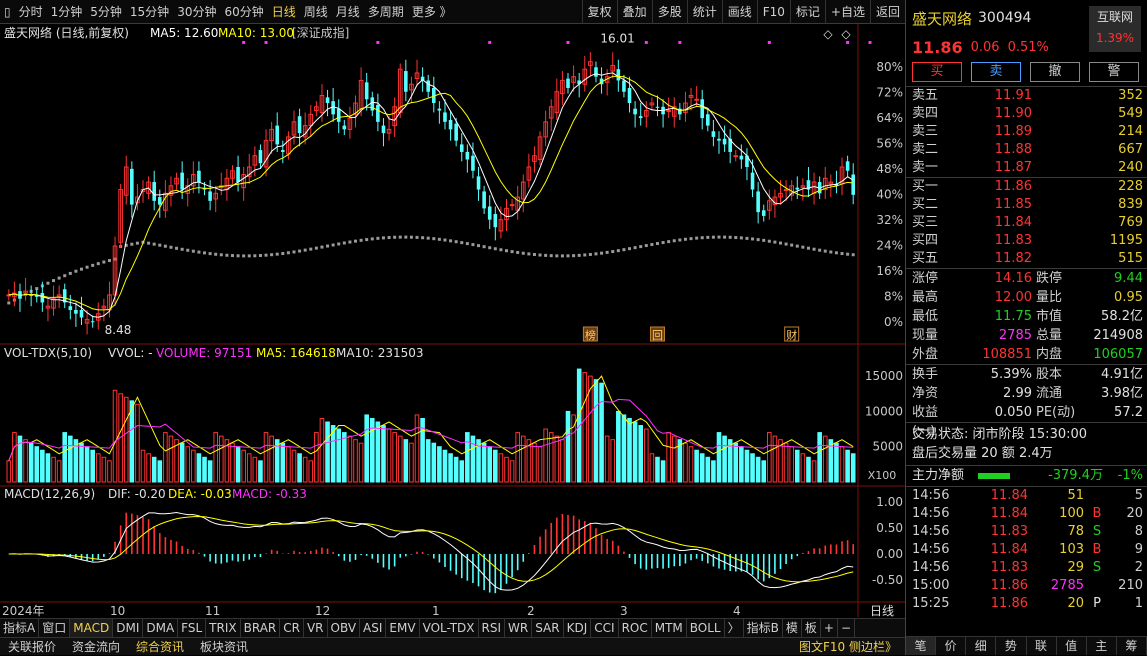 Image resolution: width=1147 pixels, height=656 pixels. I want to click on indicator-tab-20: MTM, so click(669, 628).